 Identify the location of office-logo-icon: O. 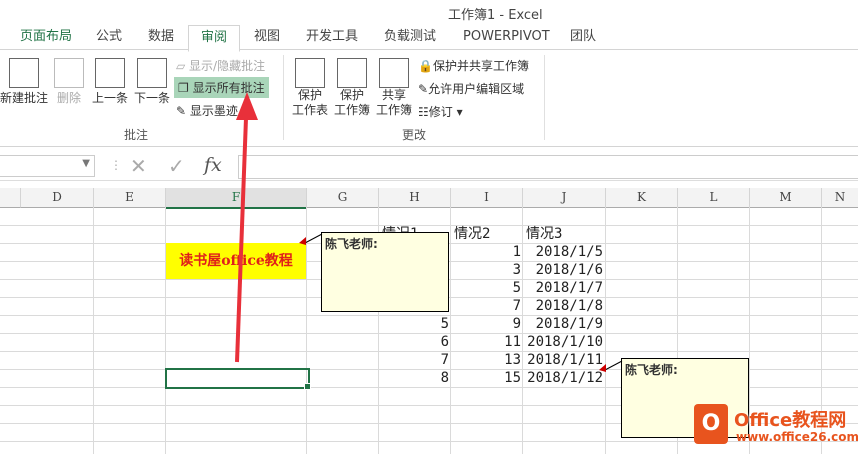
(711, 424).